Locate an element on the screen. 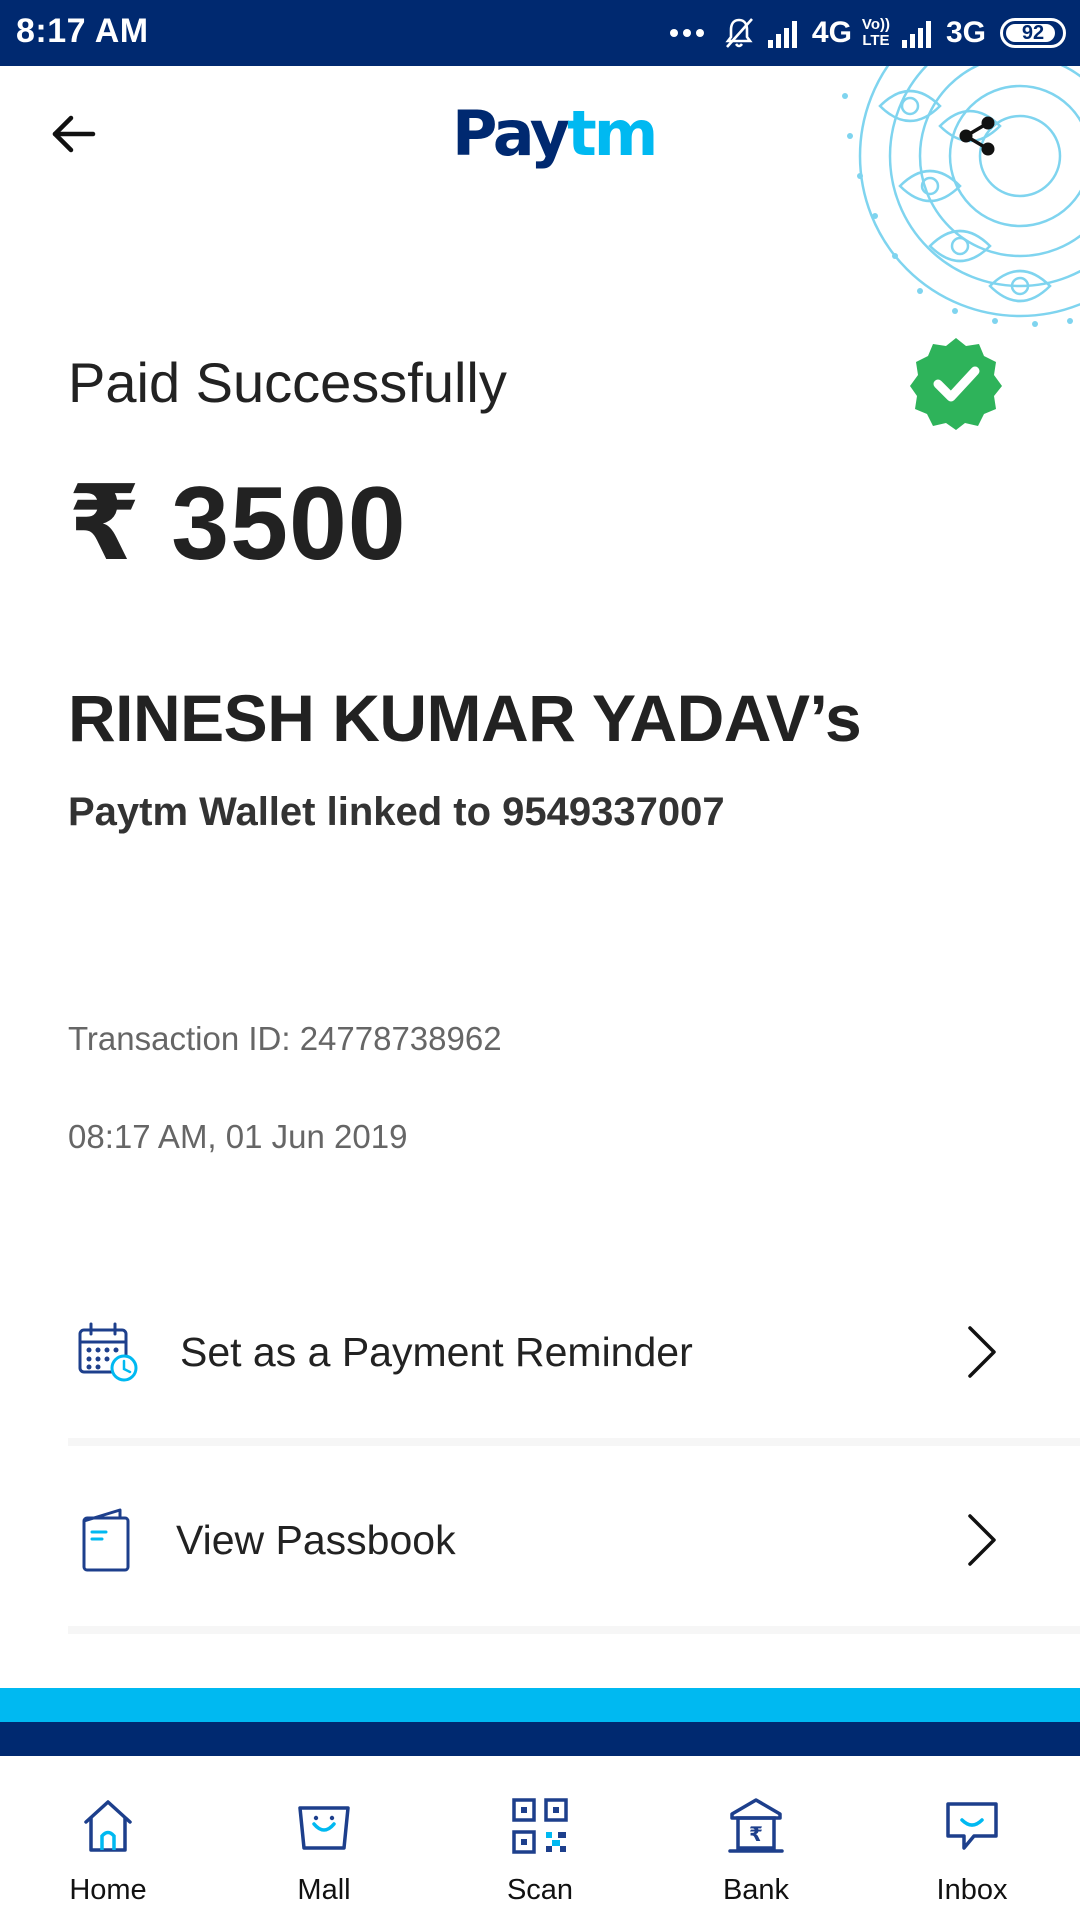 Image resolution: width=1080 pixels, height=1920 pixels. bottom-navigation: Home Mall Scan ₹ Bank Inbox is located at coordinates (540, 1838).